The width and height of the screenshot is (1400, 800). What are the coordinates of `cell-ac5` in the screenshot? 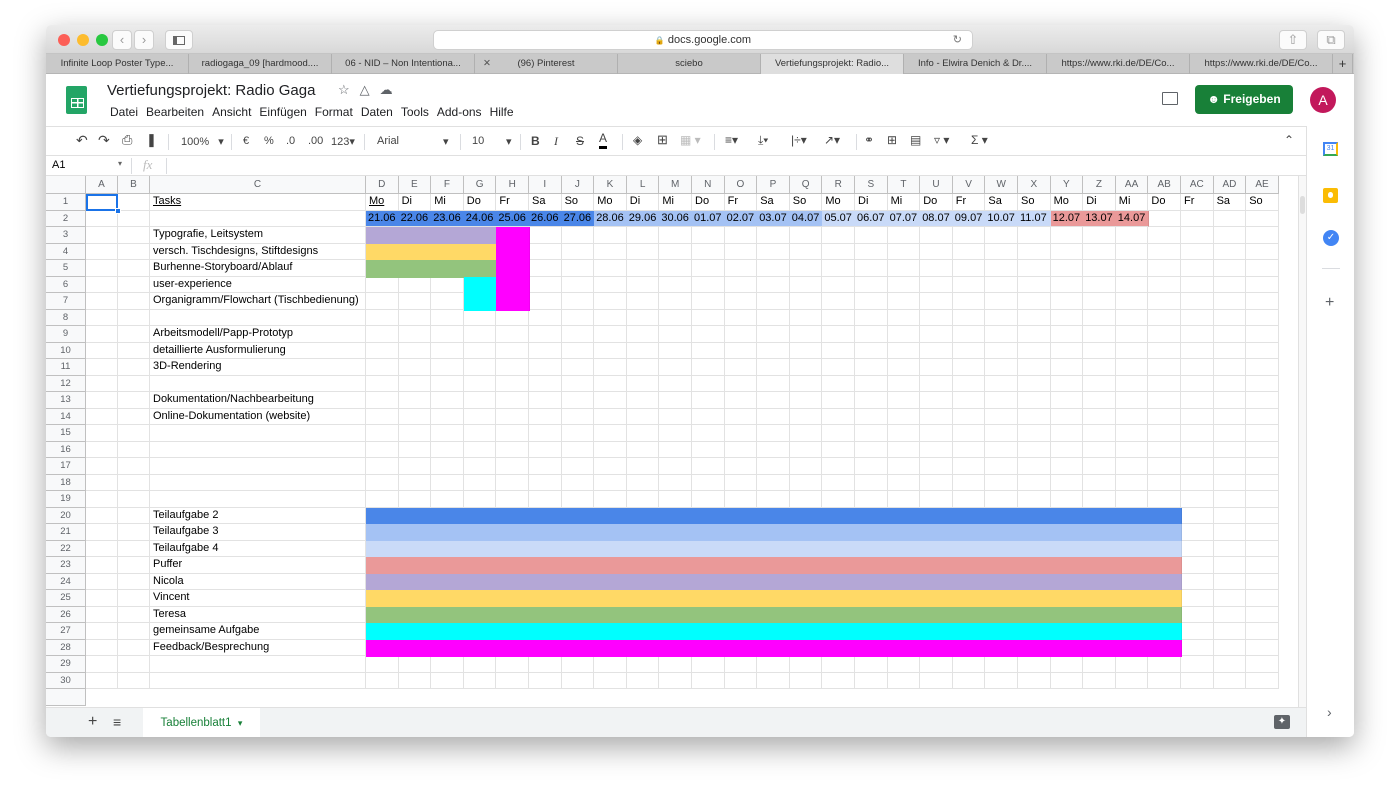 It's located at (1197, 268).